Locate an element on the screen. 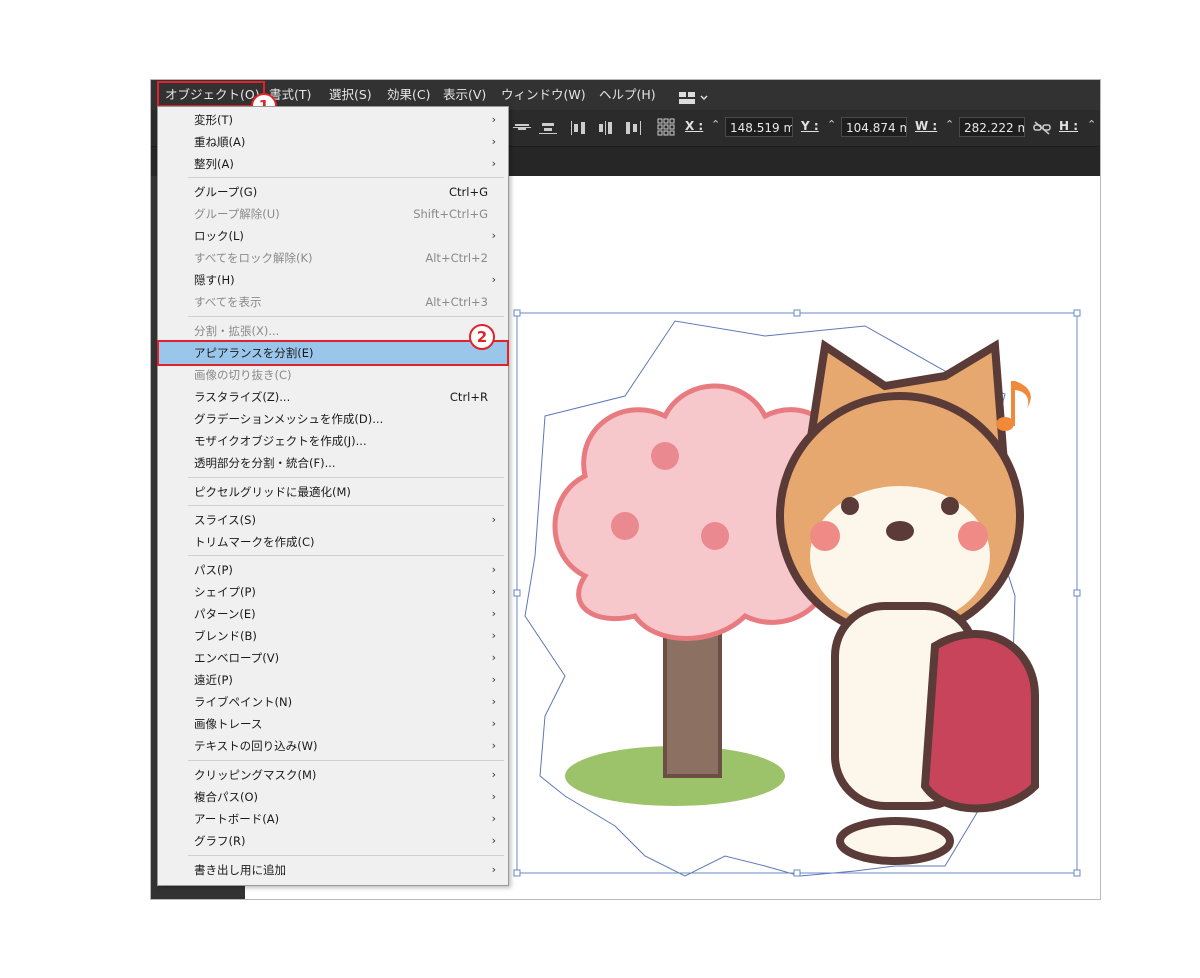 This screenshot has height=978, width=1200. distribute-center-icon is located at coordinates (606, 127).